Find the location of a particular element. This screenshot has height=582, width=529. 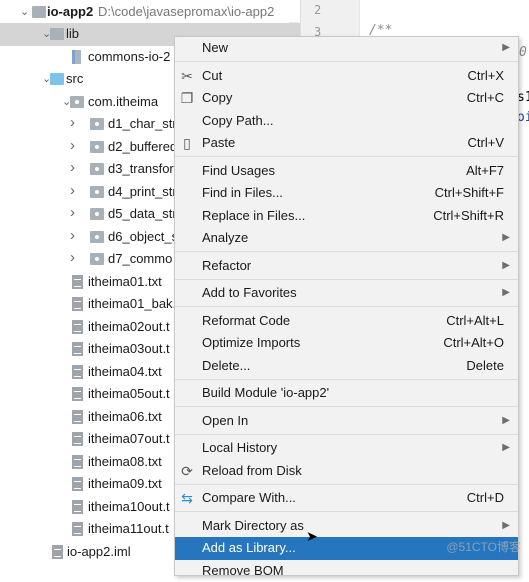

reload-icon: ⟳ is located at coordinates (187, 471).